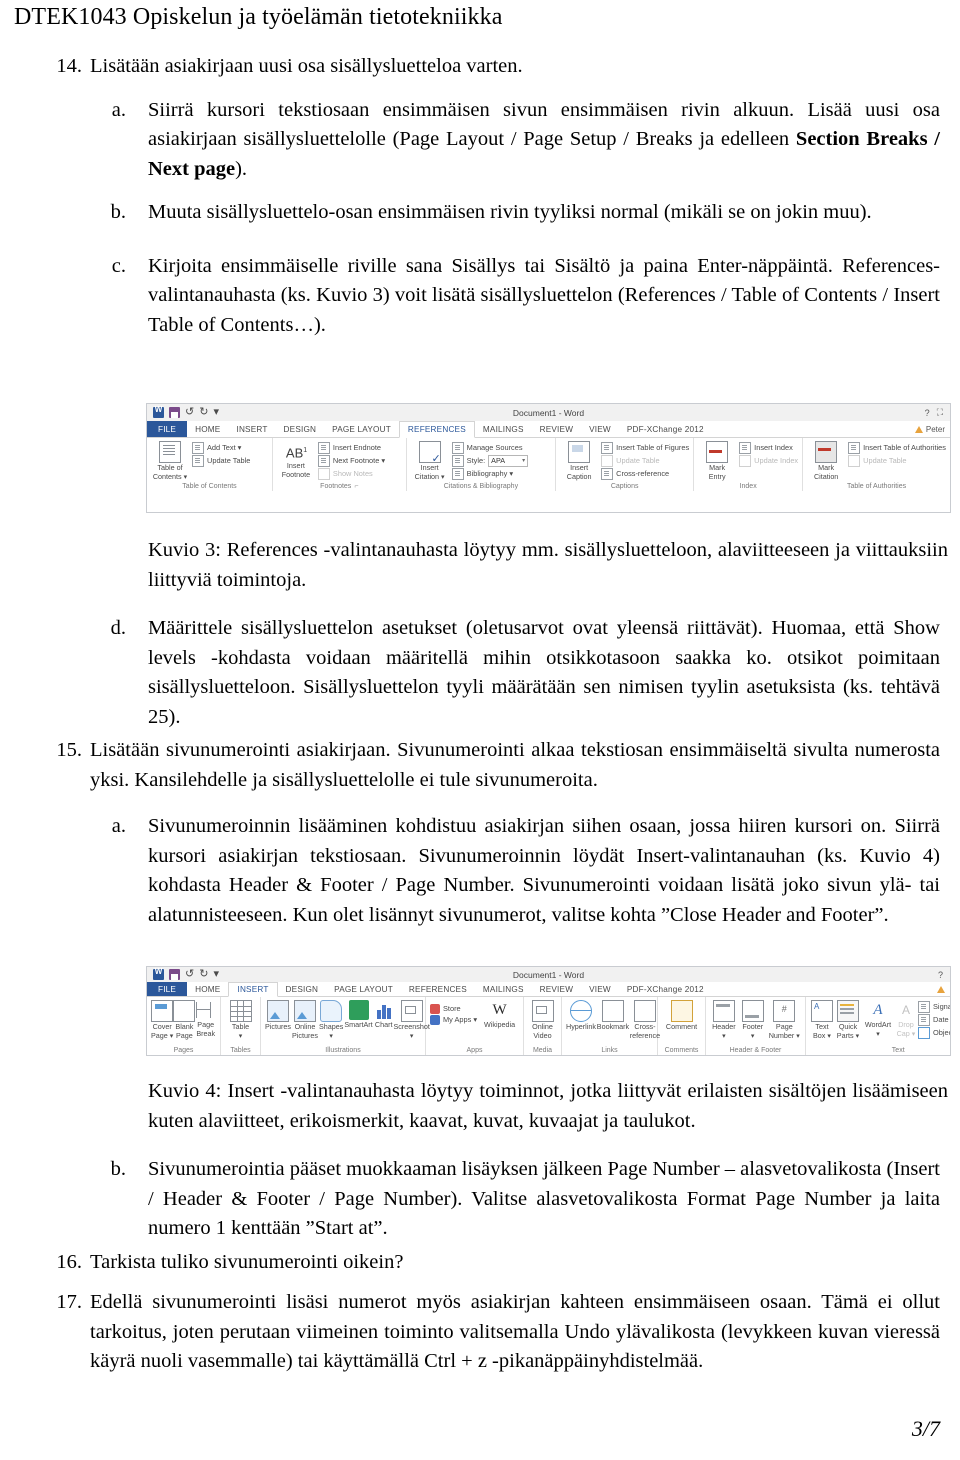 This screenshot has width=960, height=1460. What do you see at coordinates (607, 474) in the screenshot?
I see `cross-reference-icon` at bounding box center [607, 474].